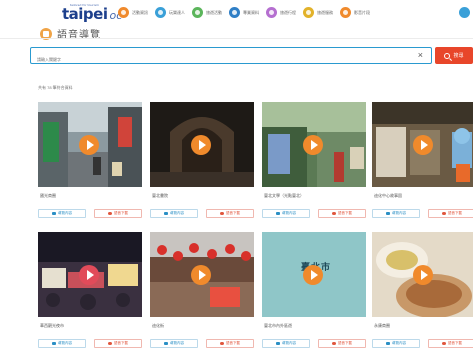 This screenshot has height=358, width=473. I want to click on guide-title: 永康商圈, so click(382, 325).